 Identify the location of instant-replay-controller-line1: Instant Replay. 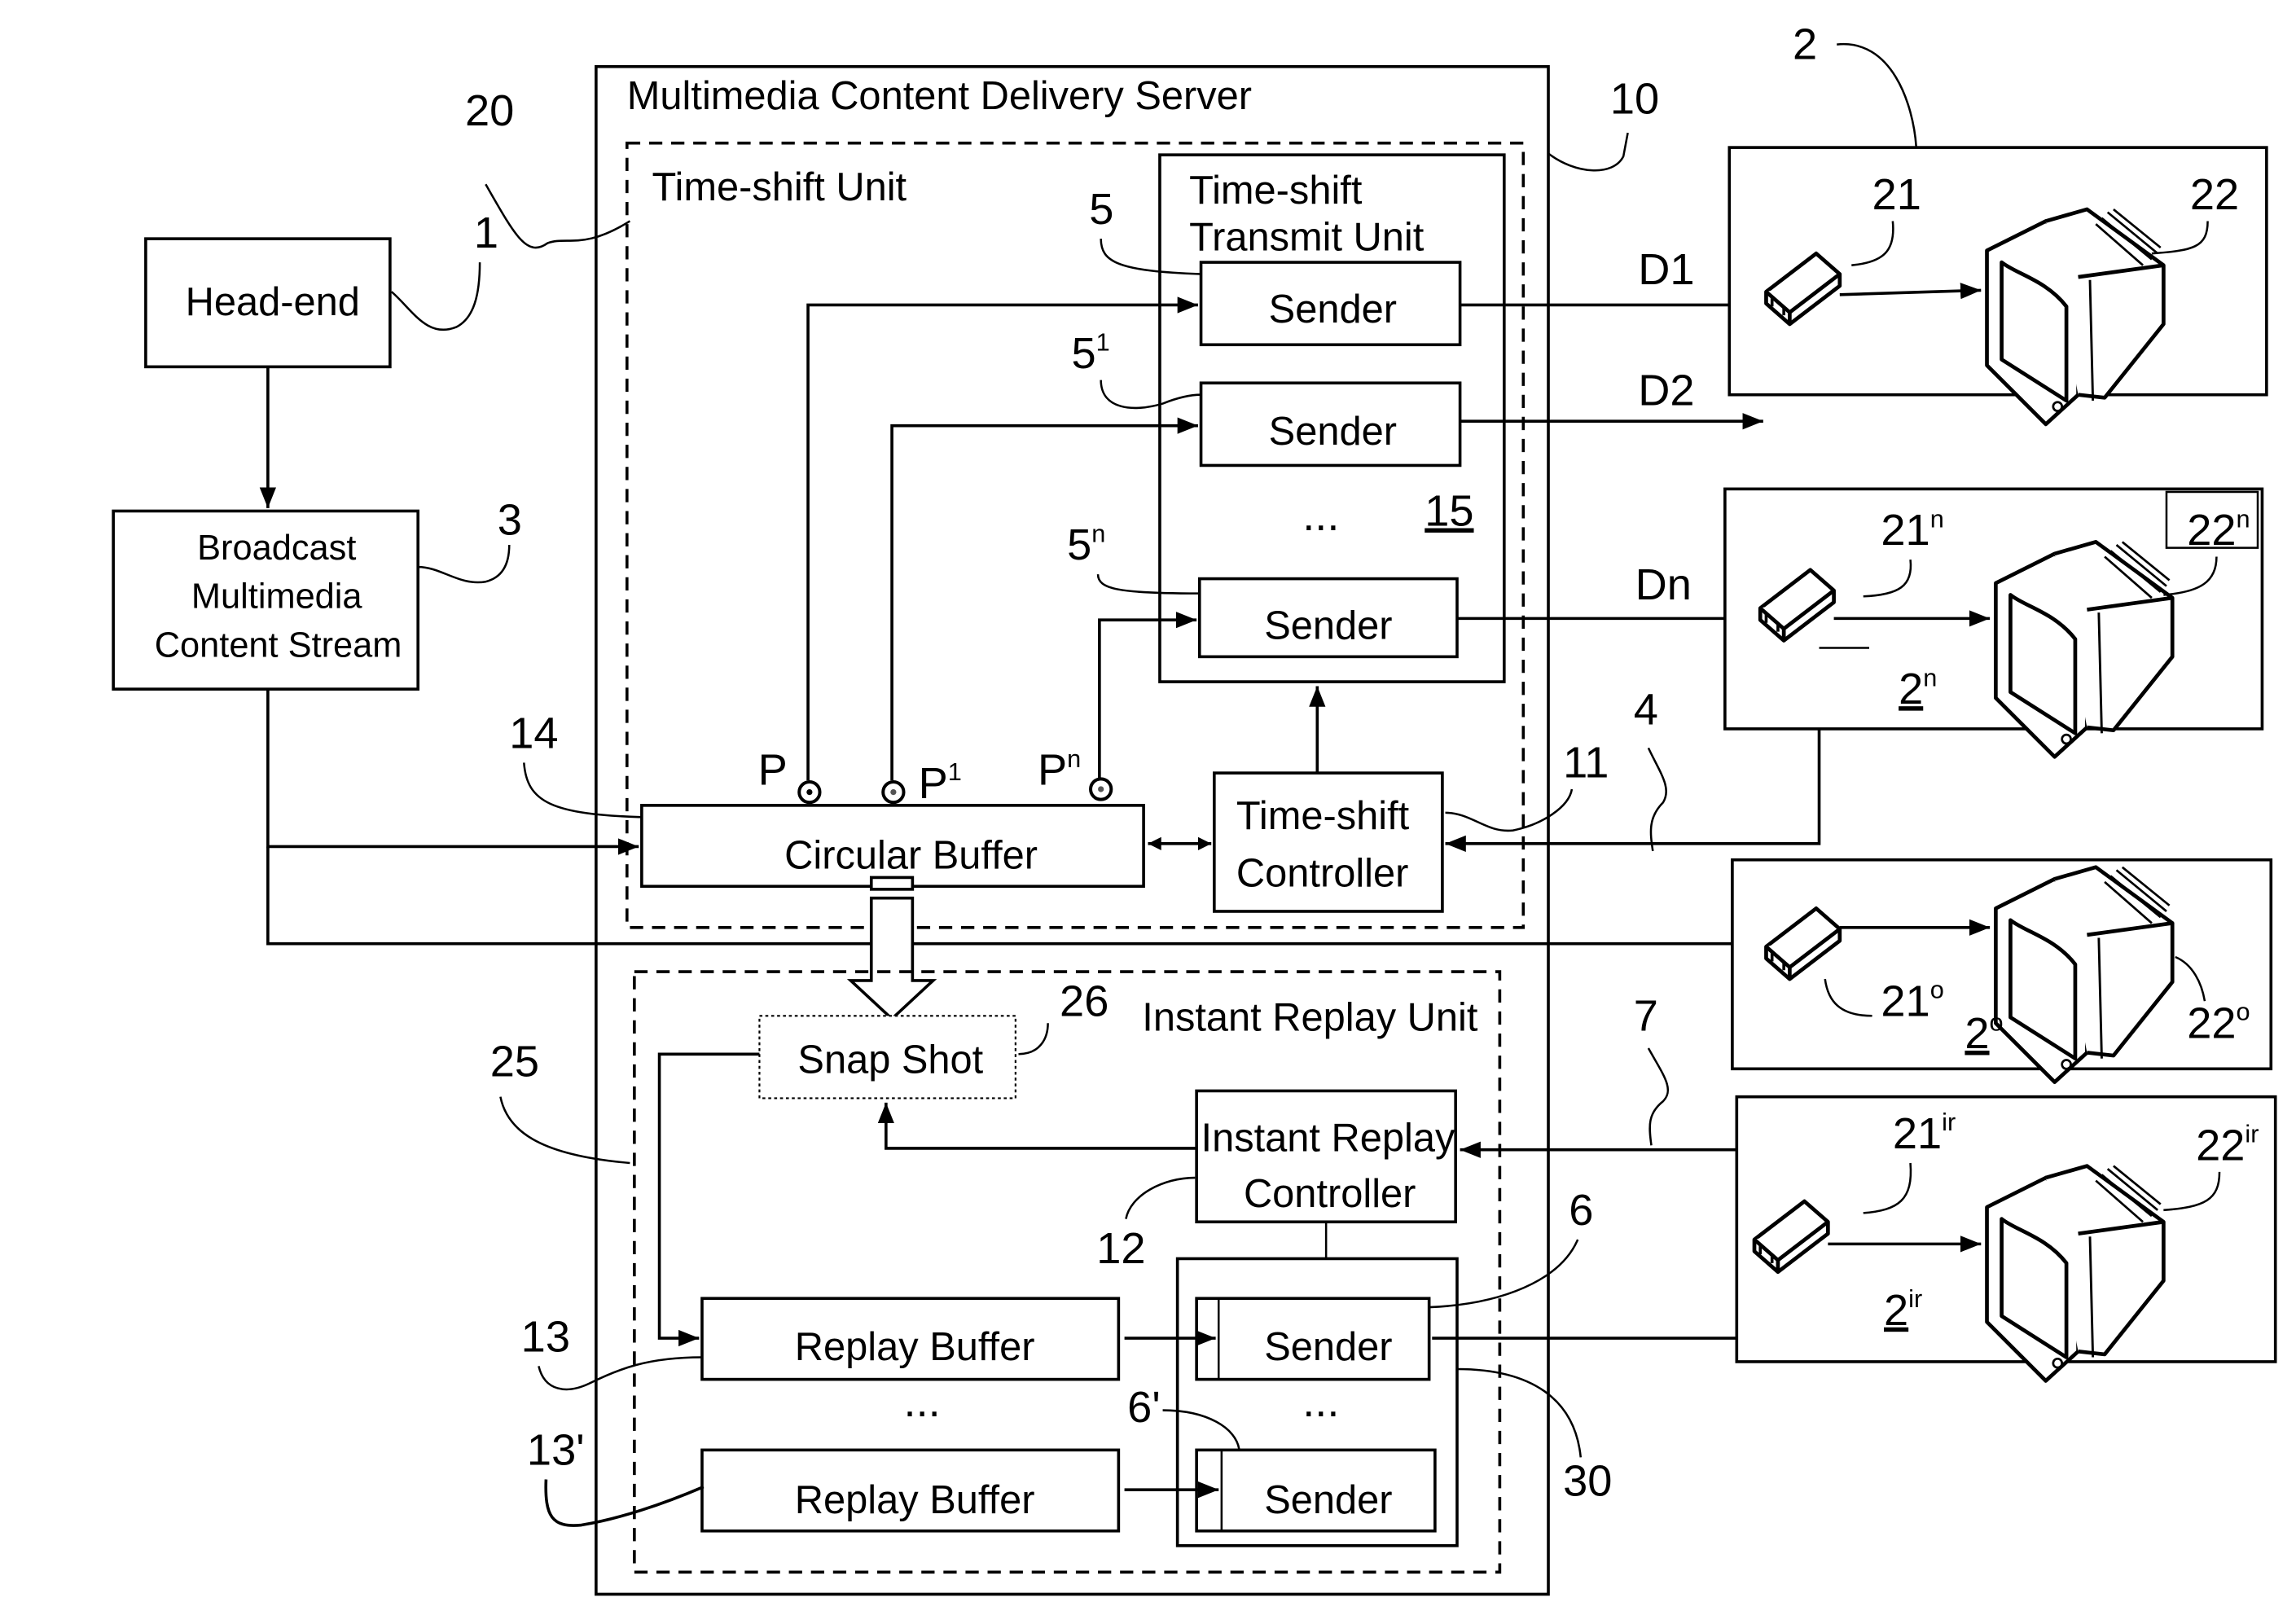
(1328, 1139).